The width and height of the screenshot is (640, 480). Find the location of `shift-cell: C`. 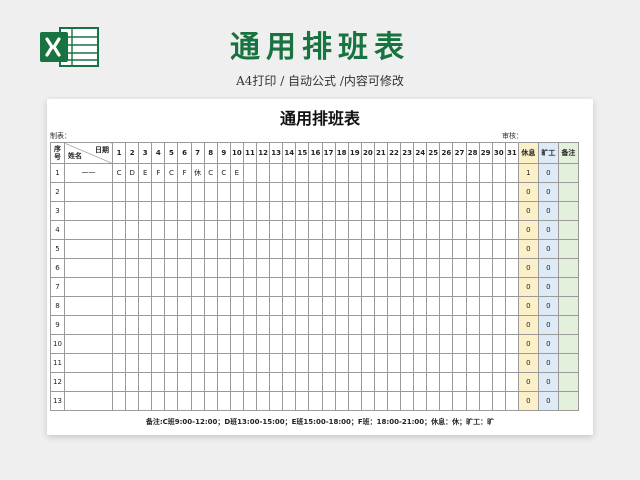

shift-cell: C is located at coordinates (171, 173).